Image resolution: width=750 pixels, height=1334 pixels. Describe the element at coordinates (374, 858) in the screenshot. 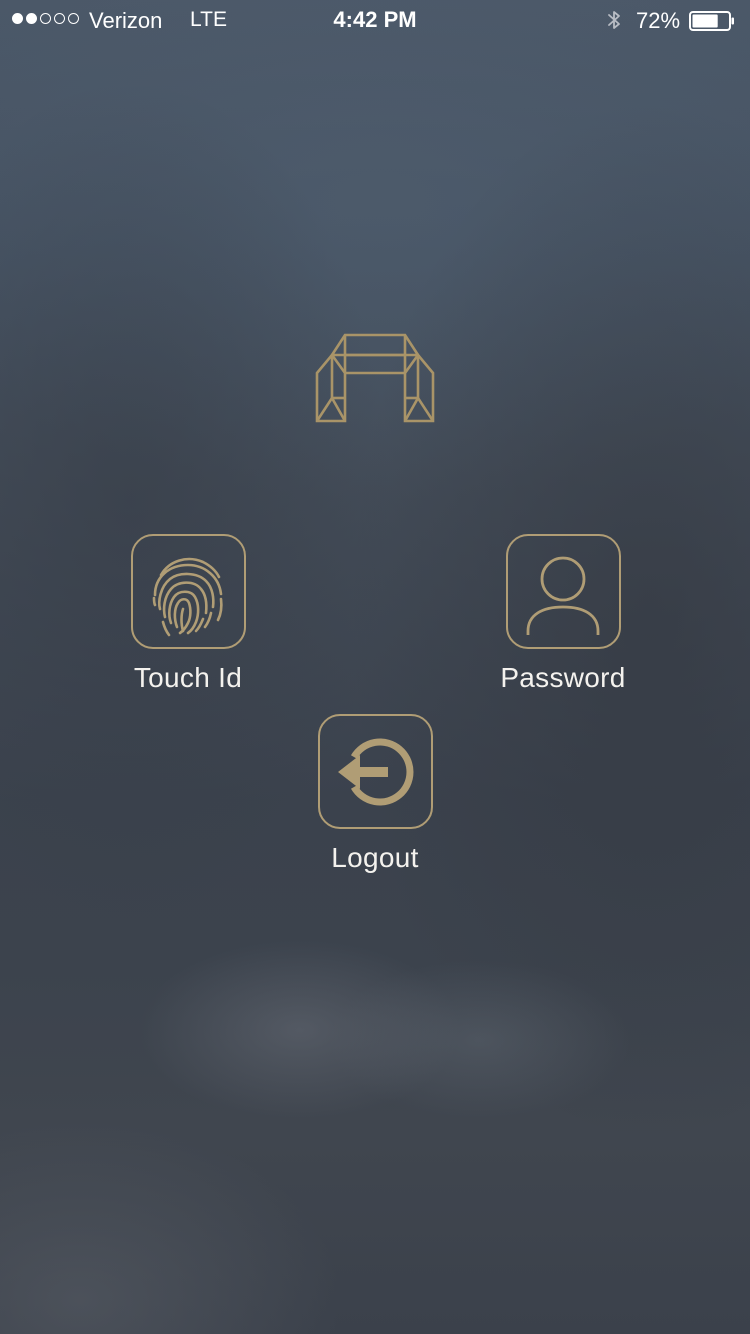

I see `logout-label: Logout` at that location.